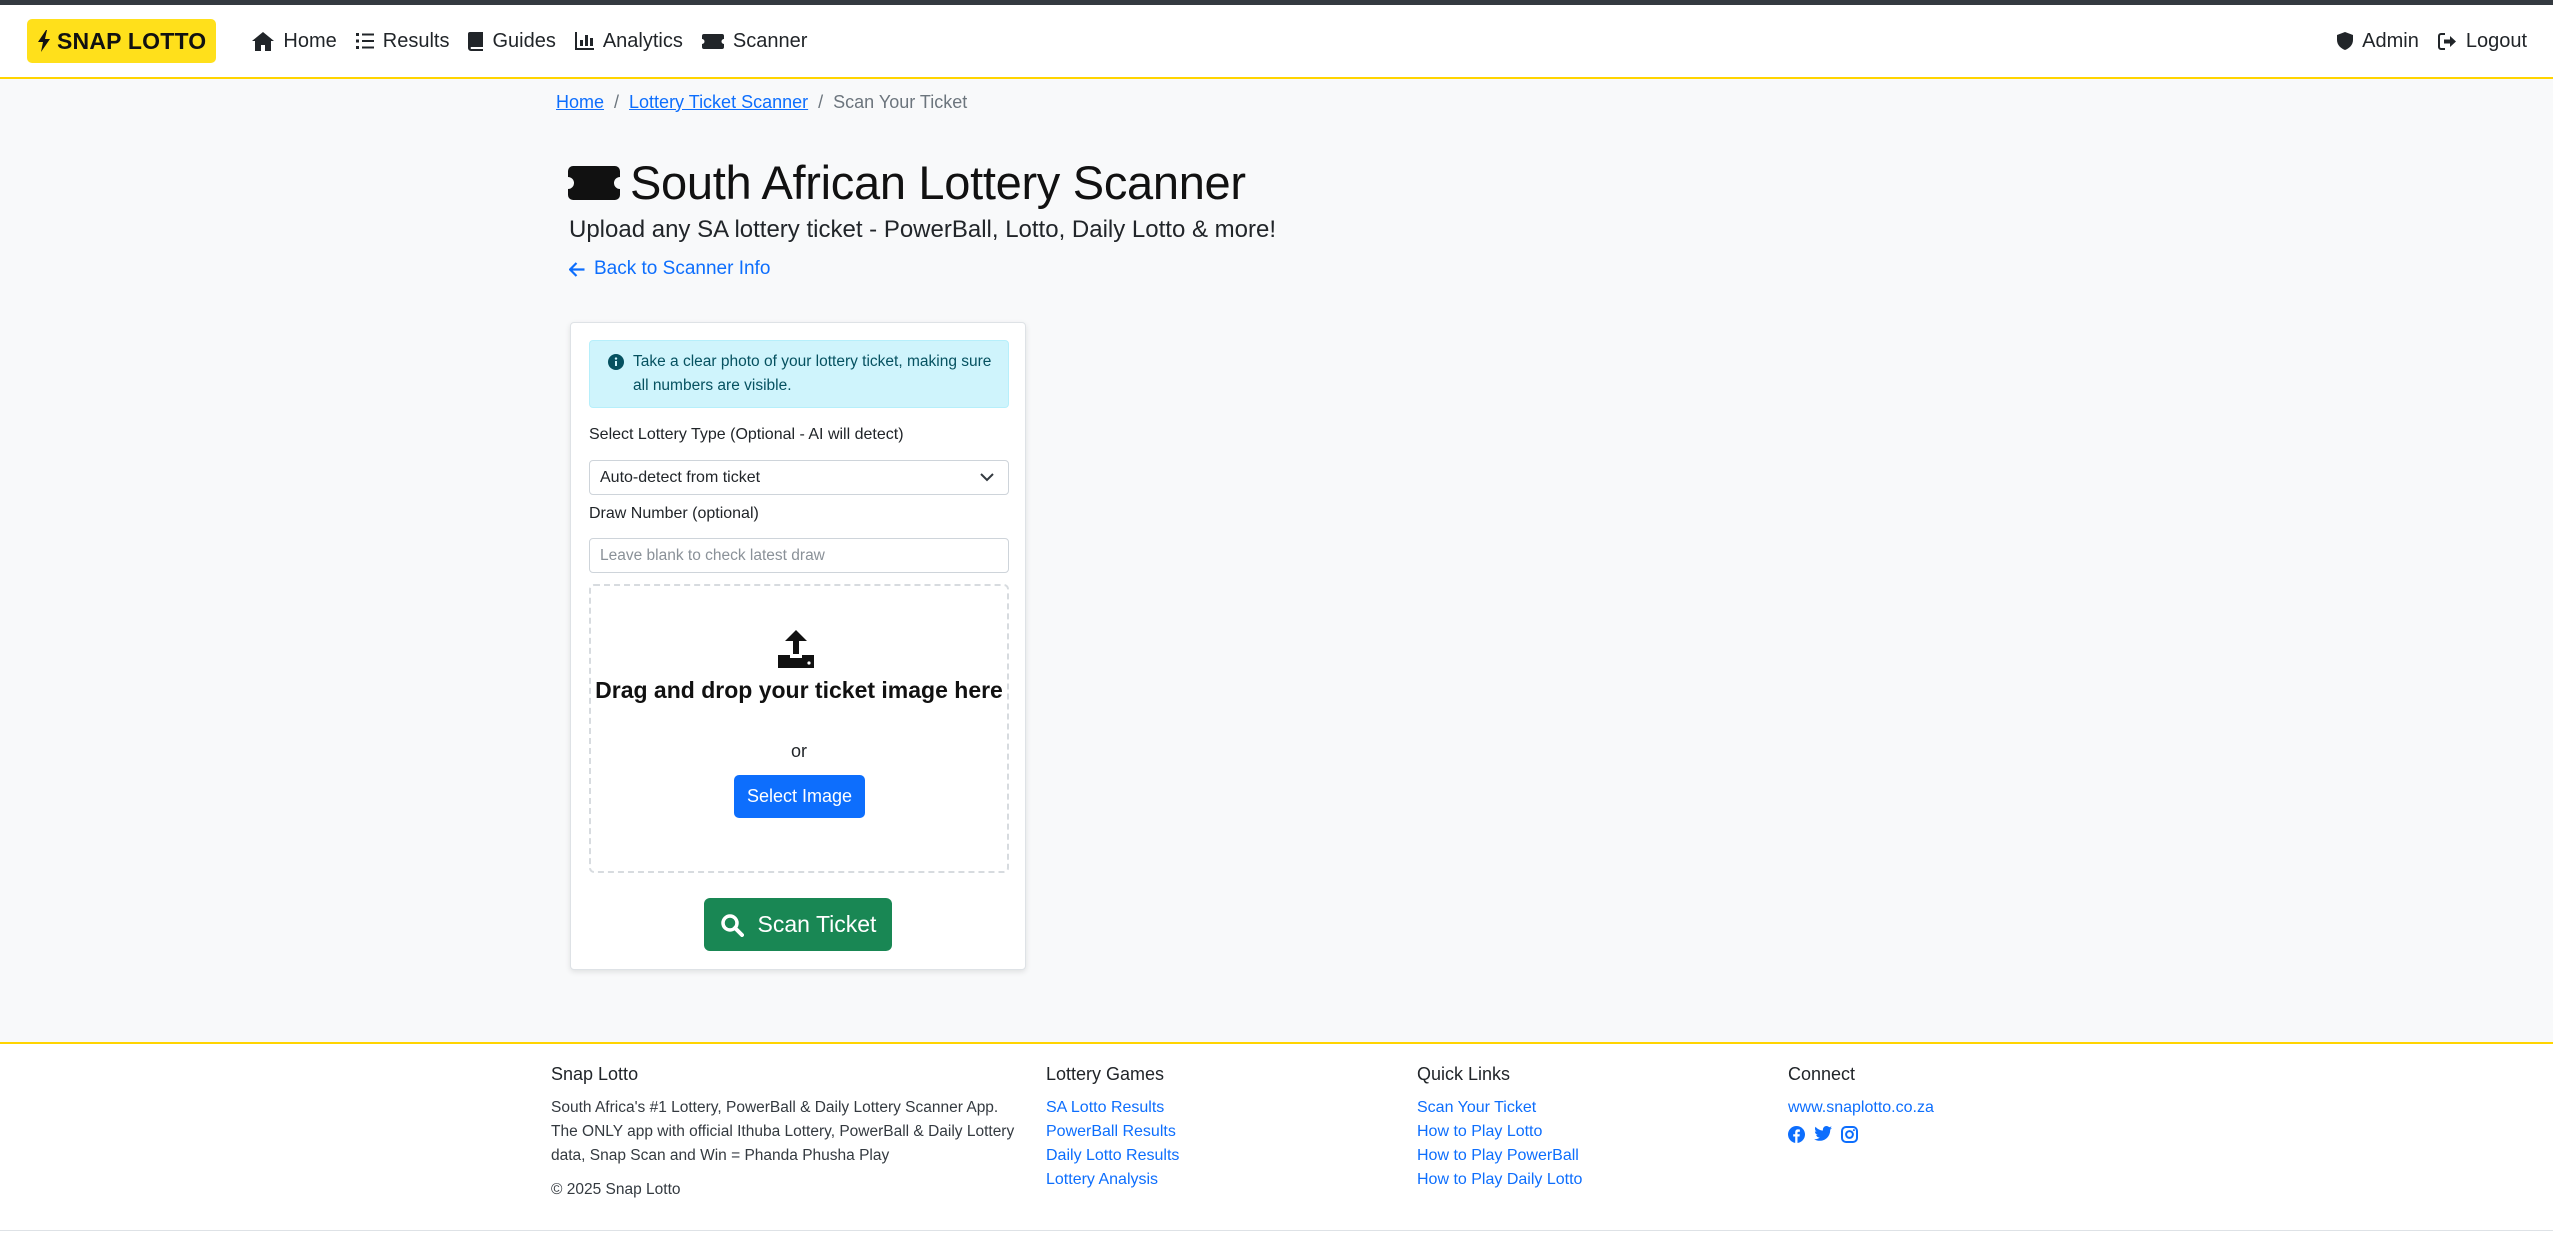 The image size is (2553, 1236). Describe the element at coordinates (642, 40) in the screenshot. I see `nav-analytics-label: Analytics` at that location.